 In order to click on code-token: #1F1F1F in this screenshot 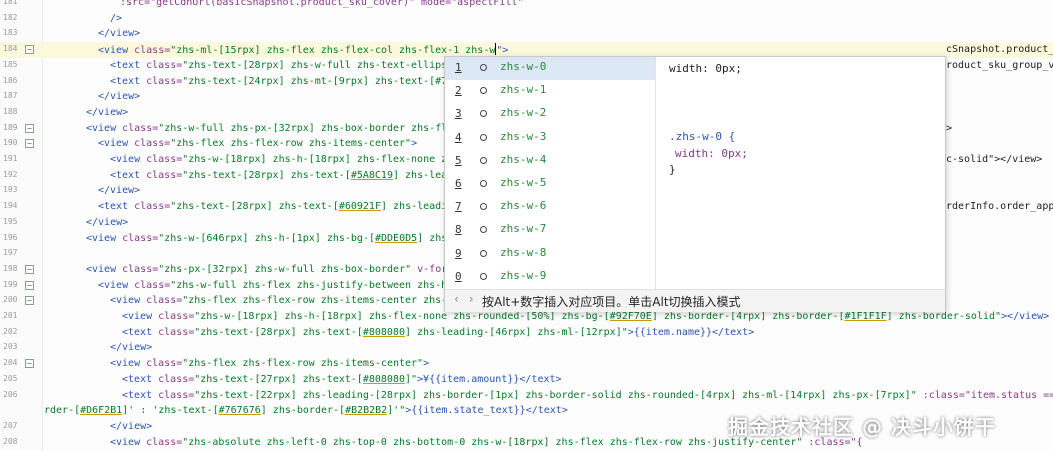, I will do `click(865, 316)`.